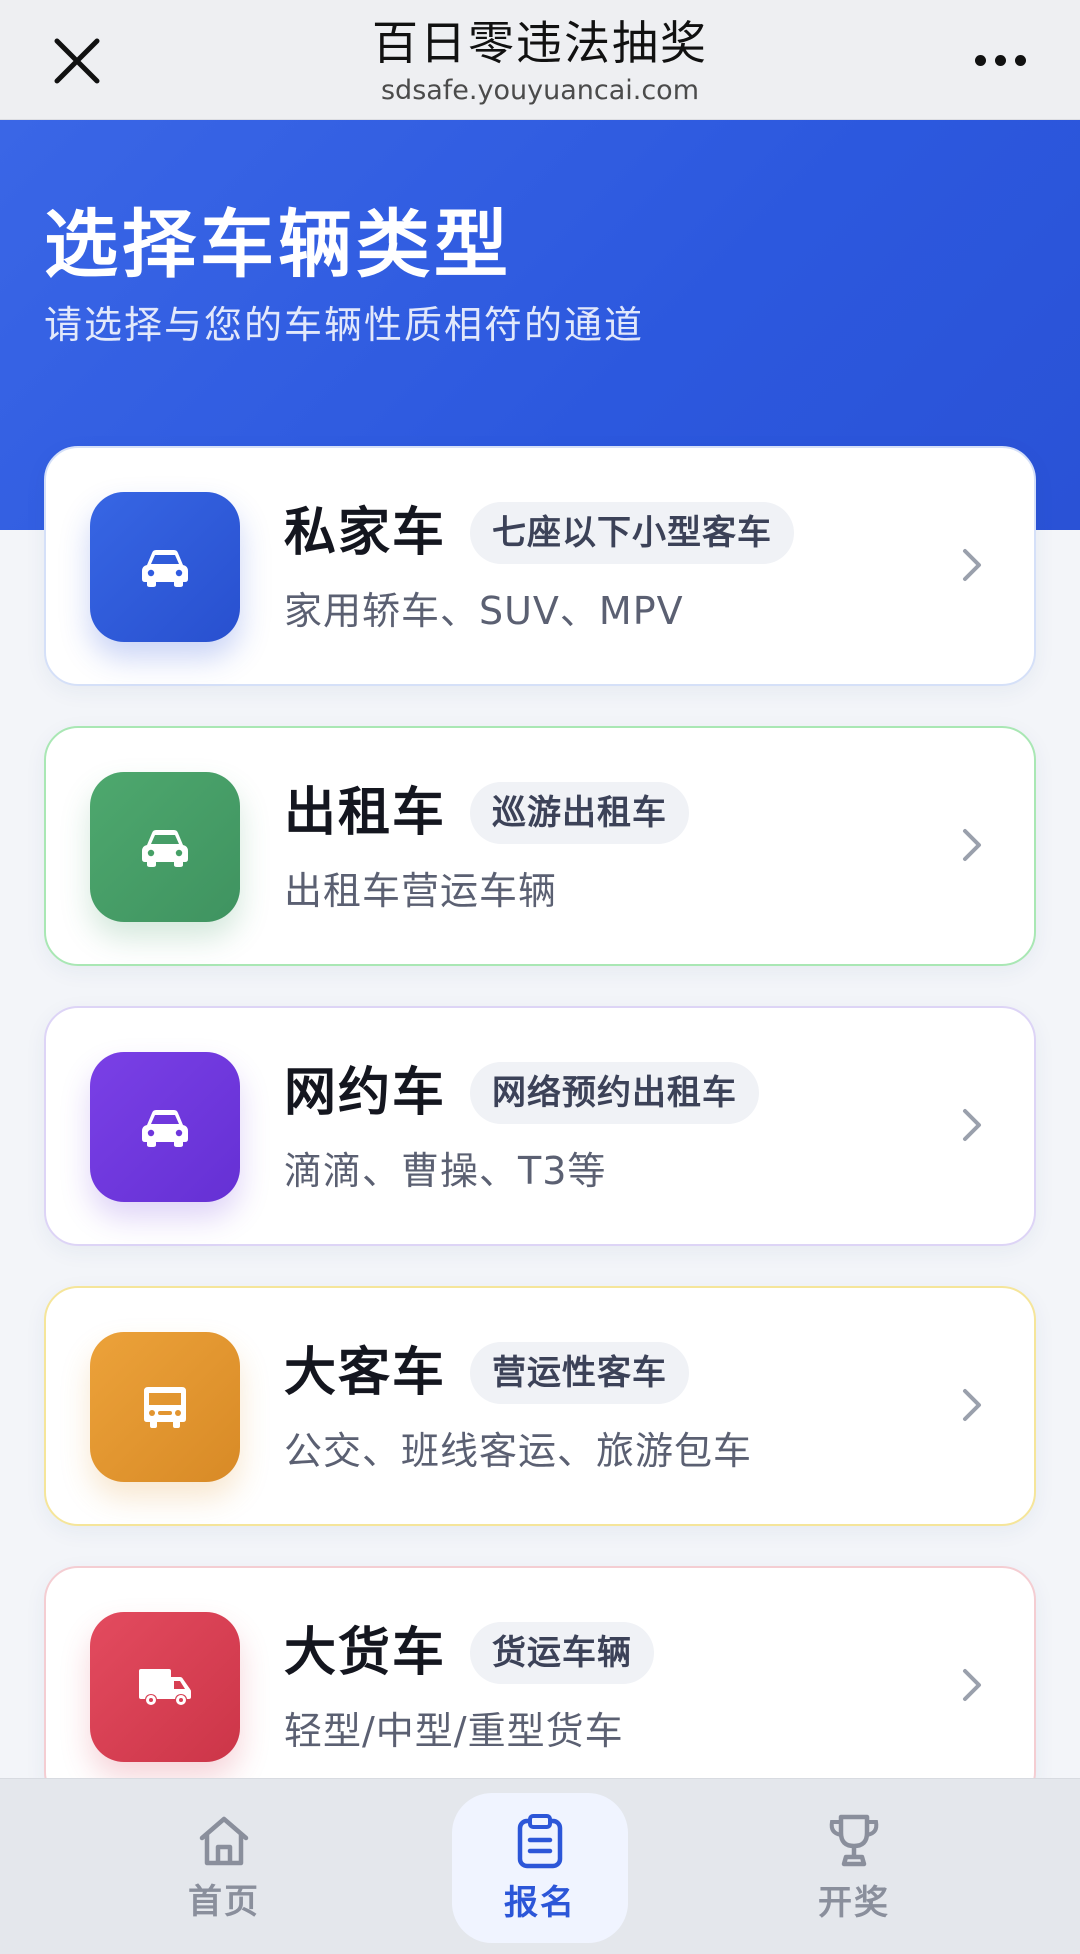 Image resolution: width=1080 pixels, height=1954 pixels. I want to click on truck-icon, so click(165, 1687).